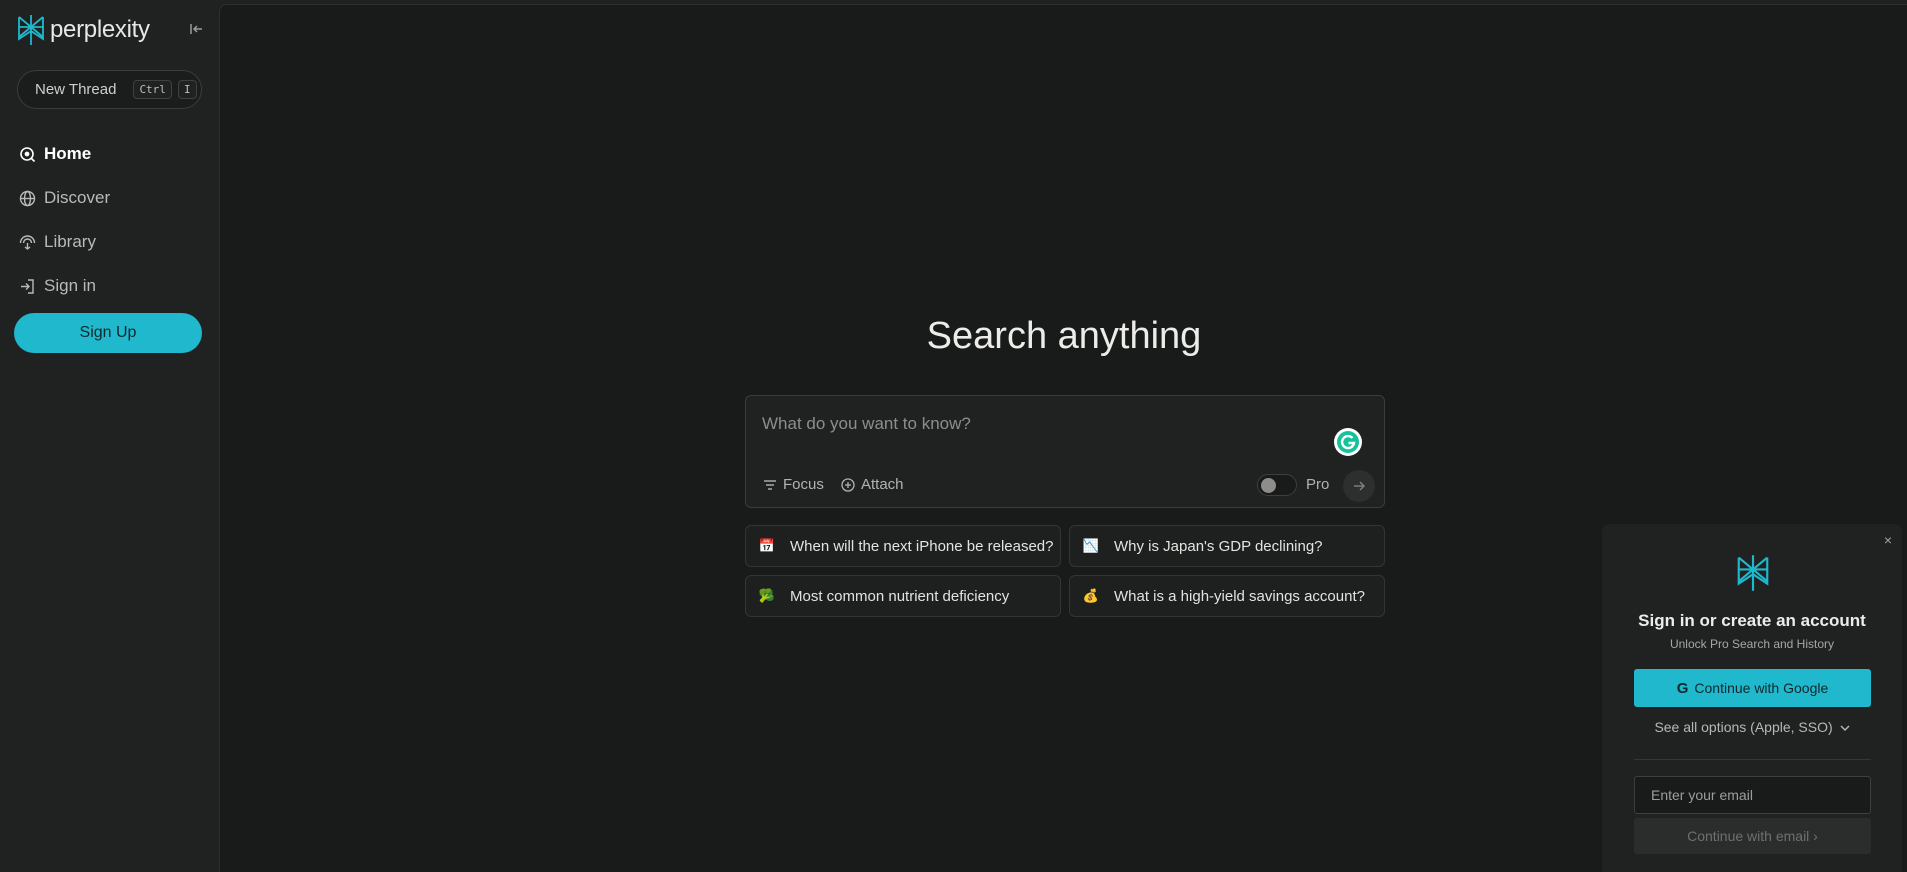 The width and height of the screenshot is (1907, 872). Describe the element at coordinates (767, 595) in the screenshot. I see `broccoli-icon: 🥦` at that location.